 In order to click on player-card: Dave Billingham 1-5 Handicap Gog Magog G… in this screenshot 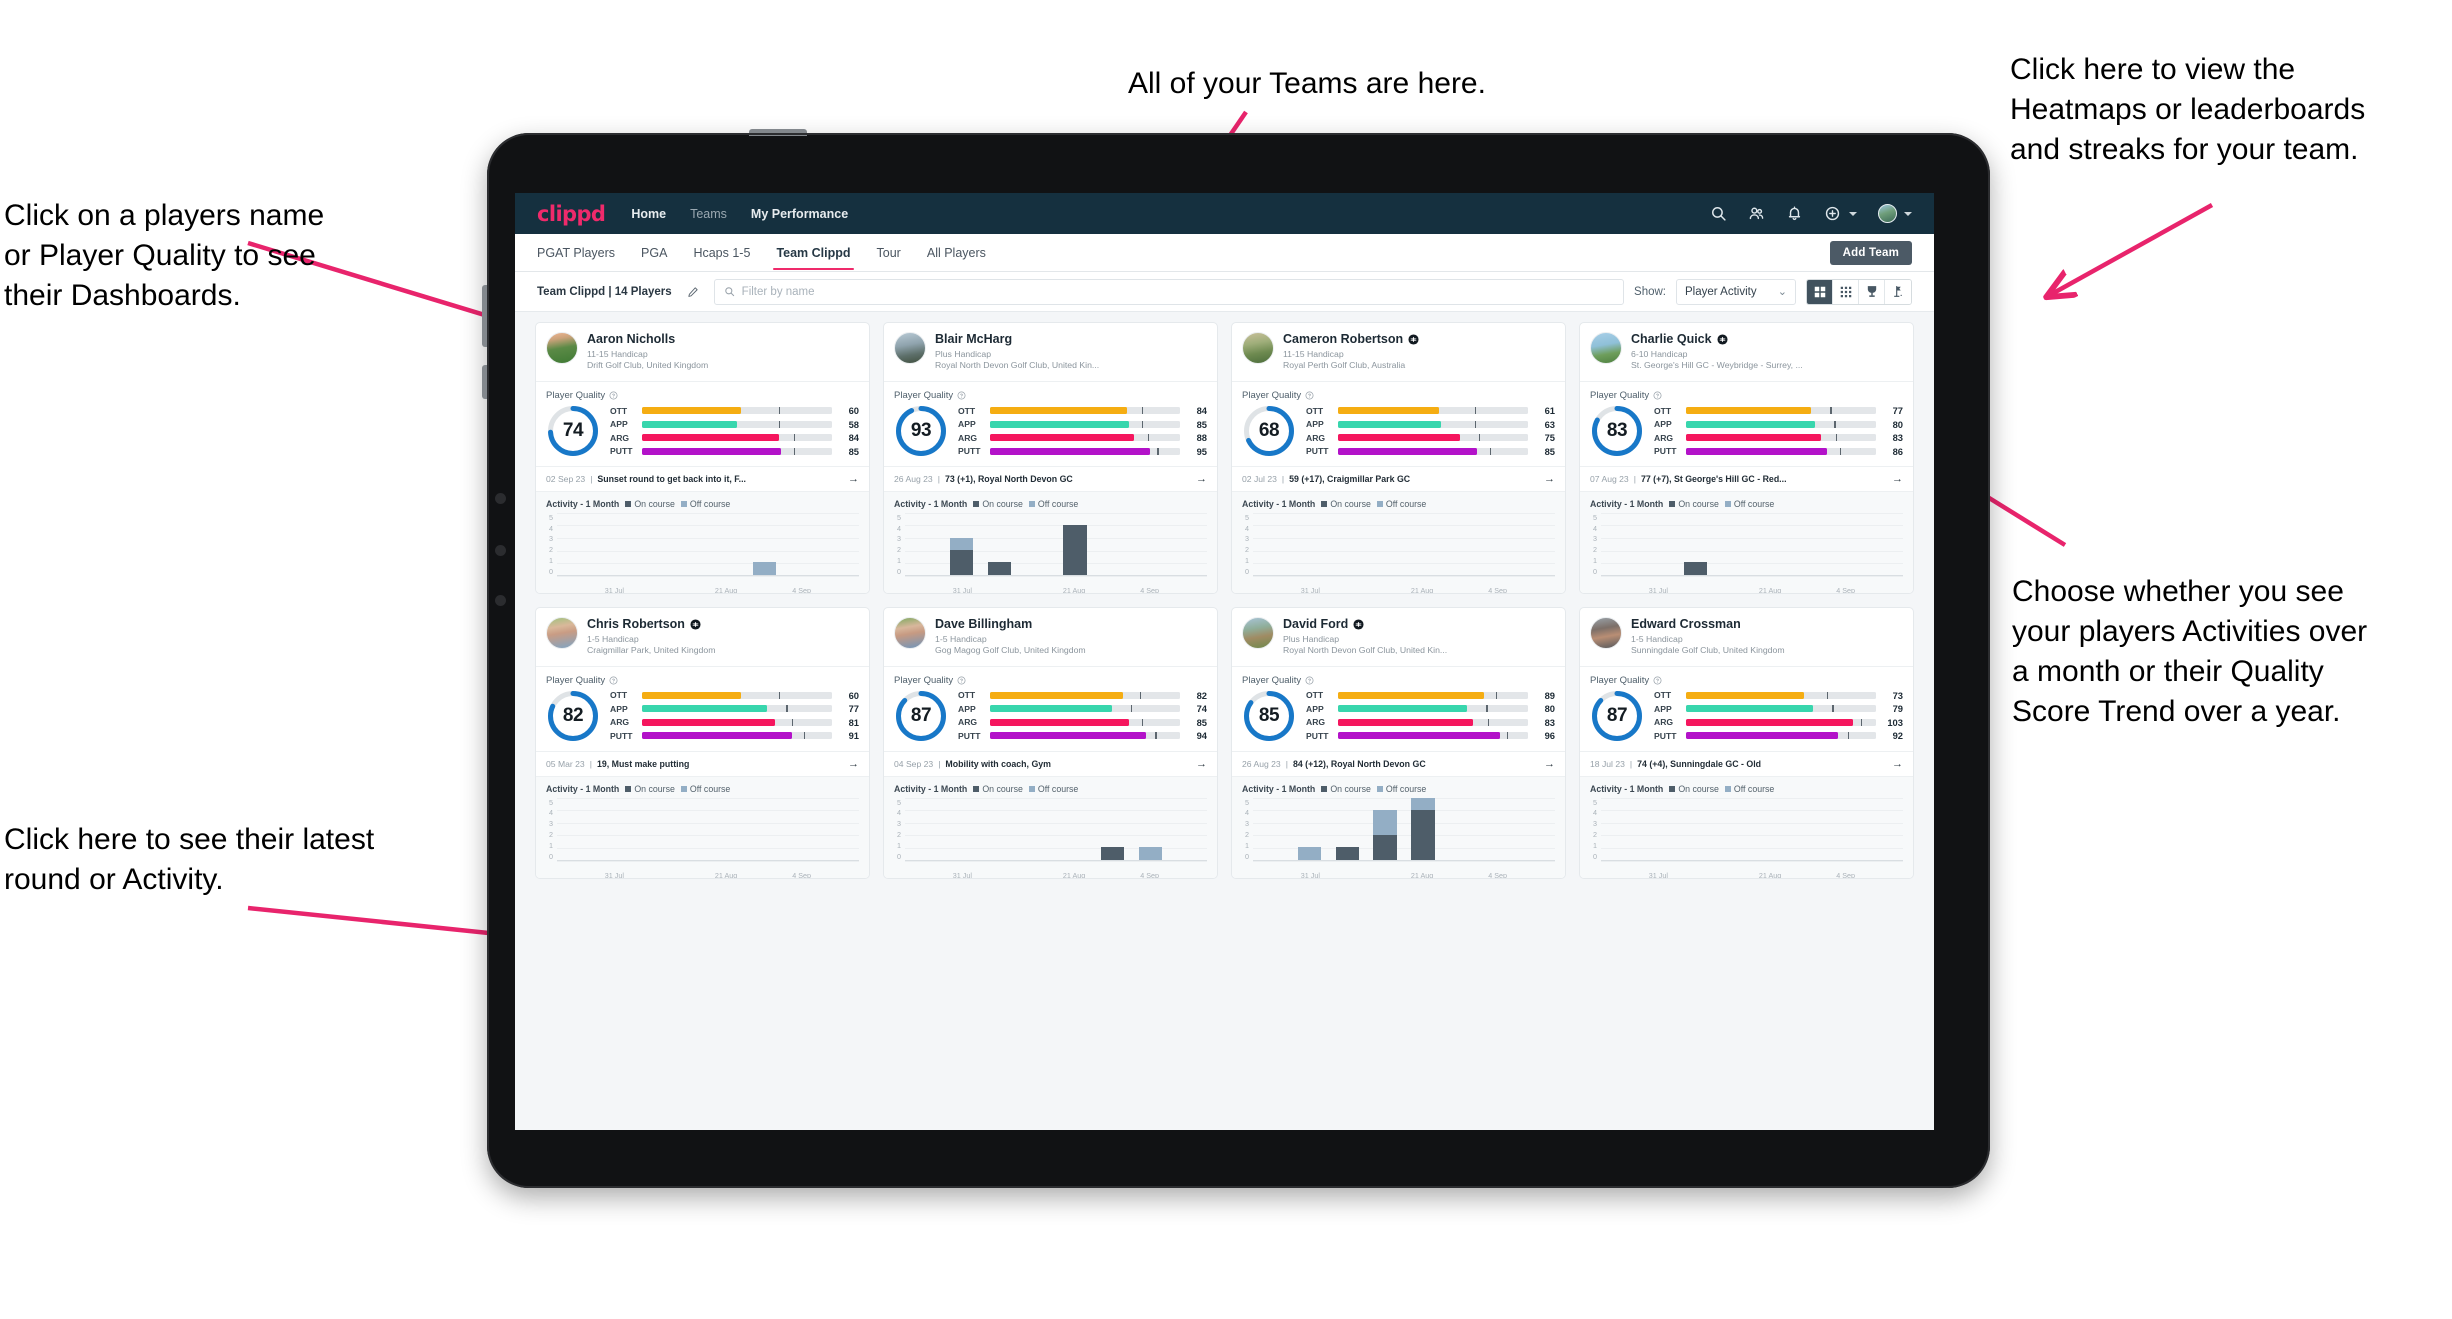, I will do `click(1050, 742)`.